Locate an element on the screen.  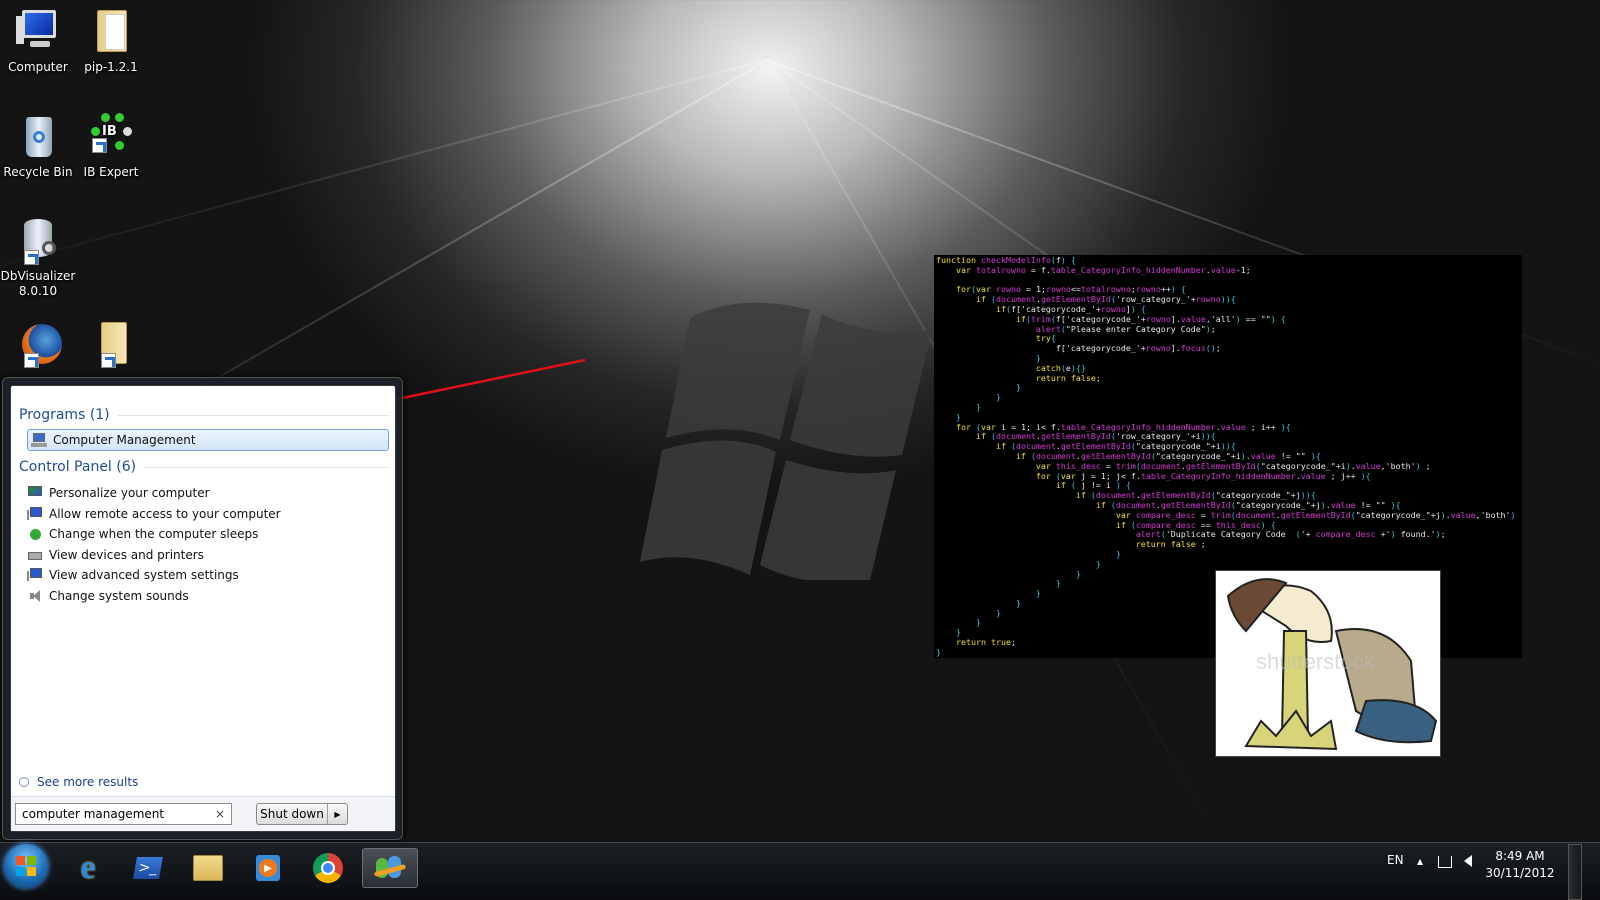
desktop-icon-label: pip-1.2.1 is located at coordinates (111, 67).